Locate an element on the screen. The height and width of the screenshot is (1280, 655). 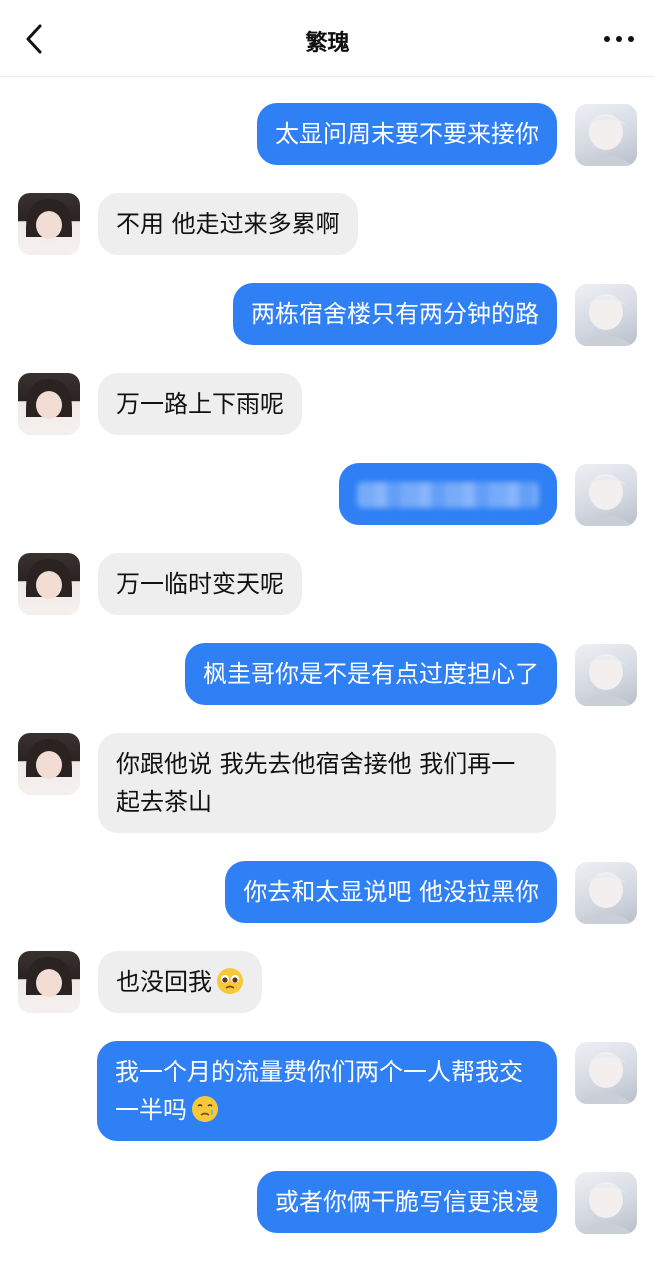
incoming-message-bubble: 万一路上下雨呢 is located at coordinates (200, 404).